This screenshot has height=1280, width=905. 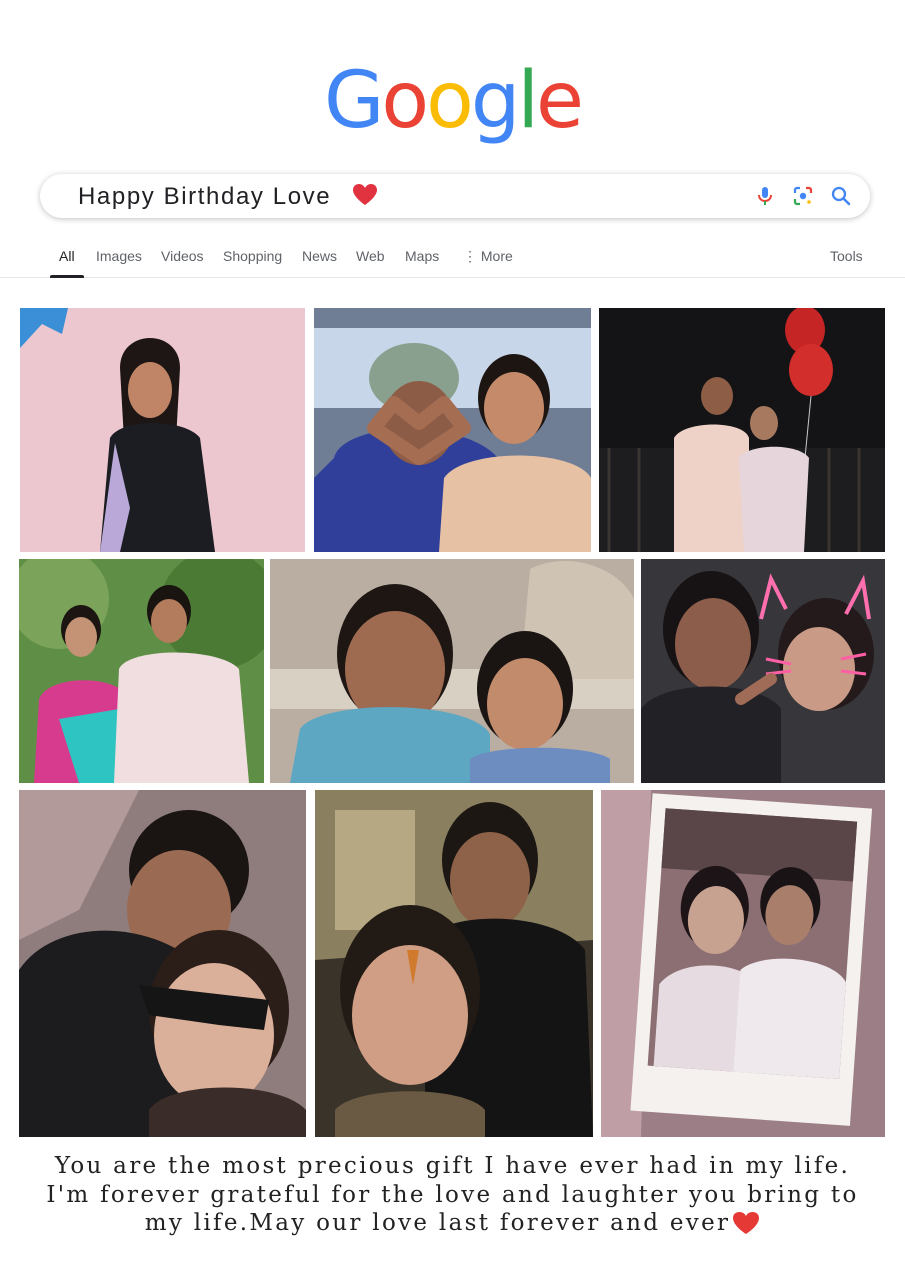 I want to click on heart-icon, so click(x=746, y=1223).